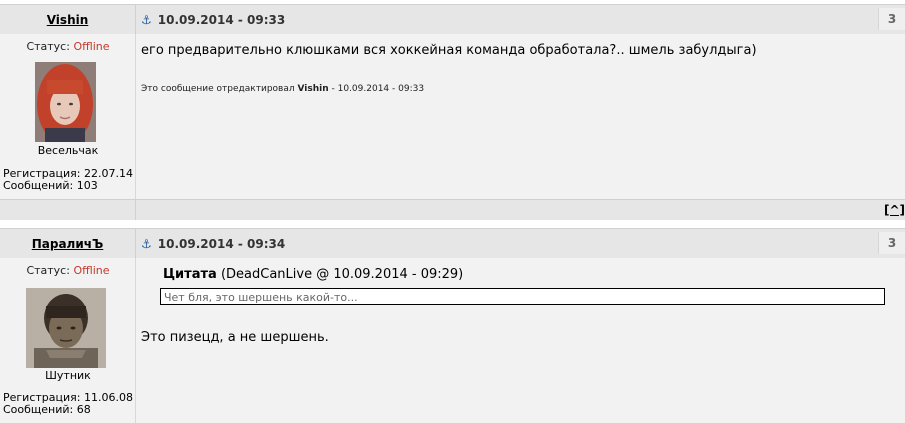  Describe the element at coordinates (452, 209) in the screenshot. I see `post-footer: [^]` at that location.